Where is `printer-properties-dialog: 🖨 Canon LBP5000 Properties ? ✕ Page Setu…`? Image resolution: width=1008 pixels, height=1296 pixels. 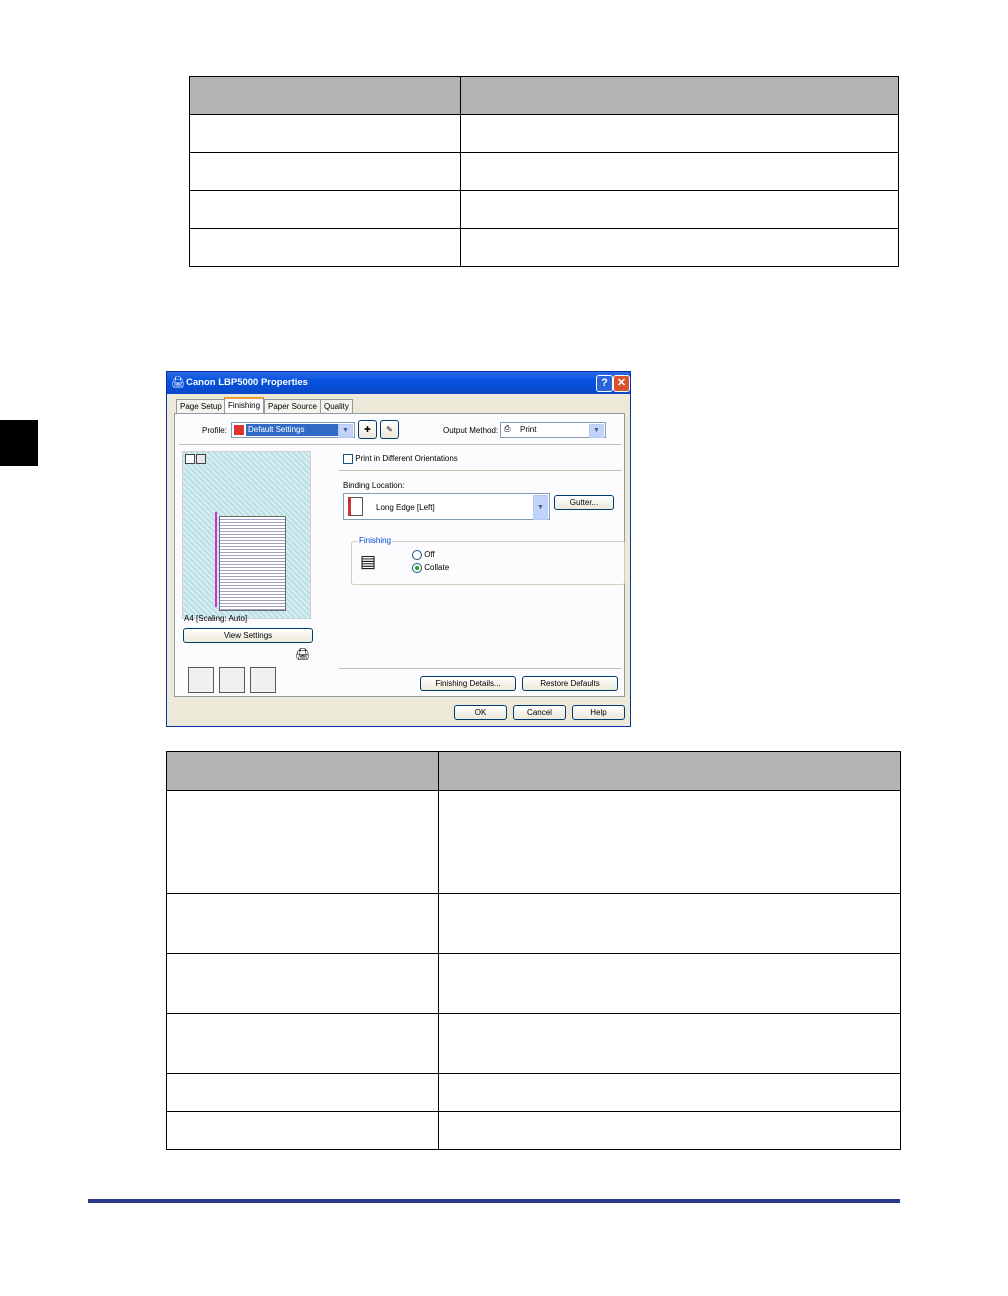 printer-properties-dialog: 🖨 Canon LBP5000 Properties ? ✕ Page Setu… is located at coordinates (398, 549).